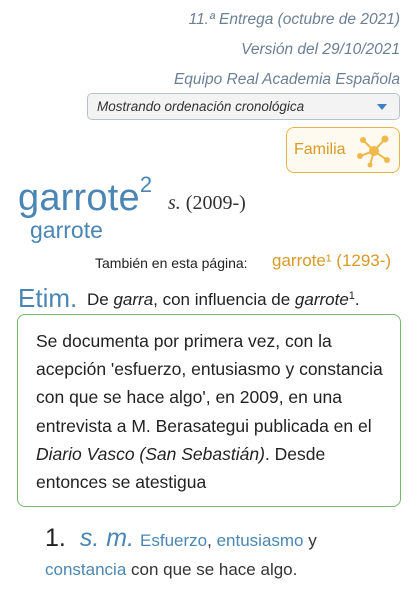 This screenshot has width=419, height=594. What do you see at coordinates (215, 203) in the screenshot?
I see `lemma-date: (2009-)` at bounding box center [215, 203].